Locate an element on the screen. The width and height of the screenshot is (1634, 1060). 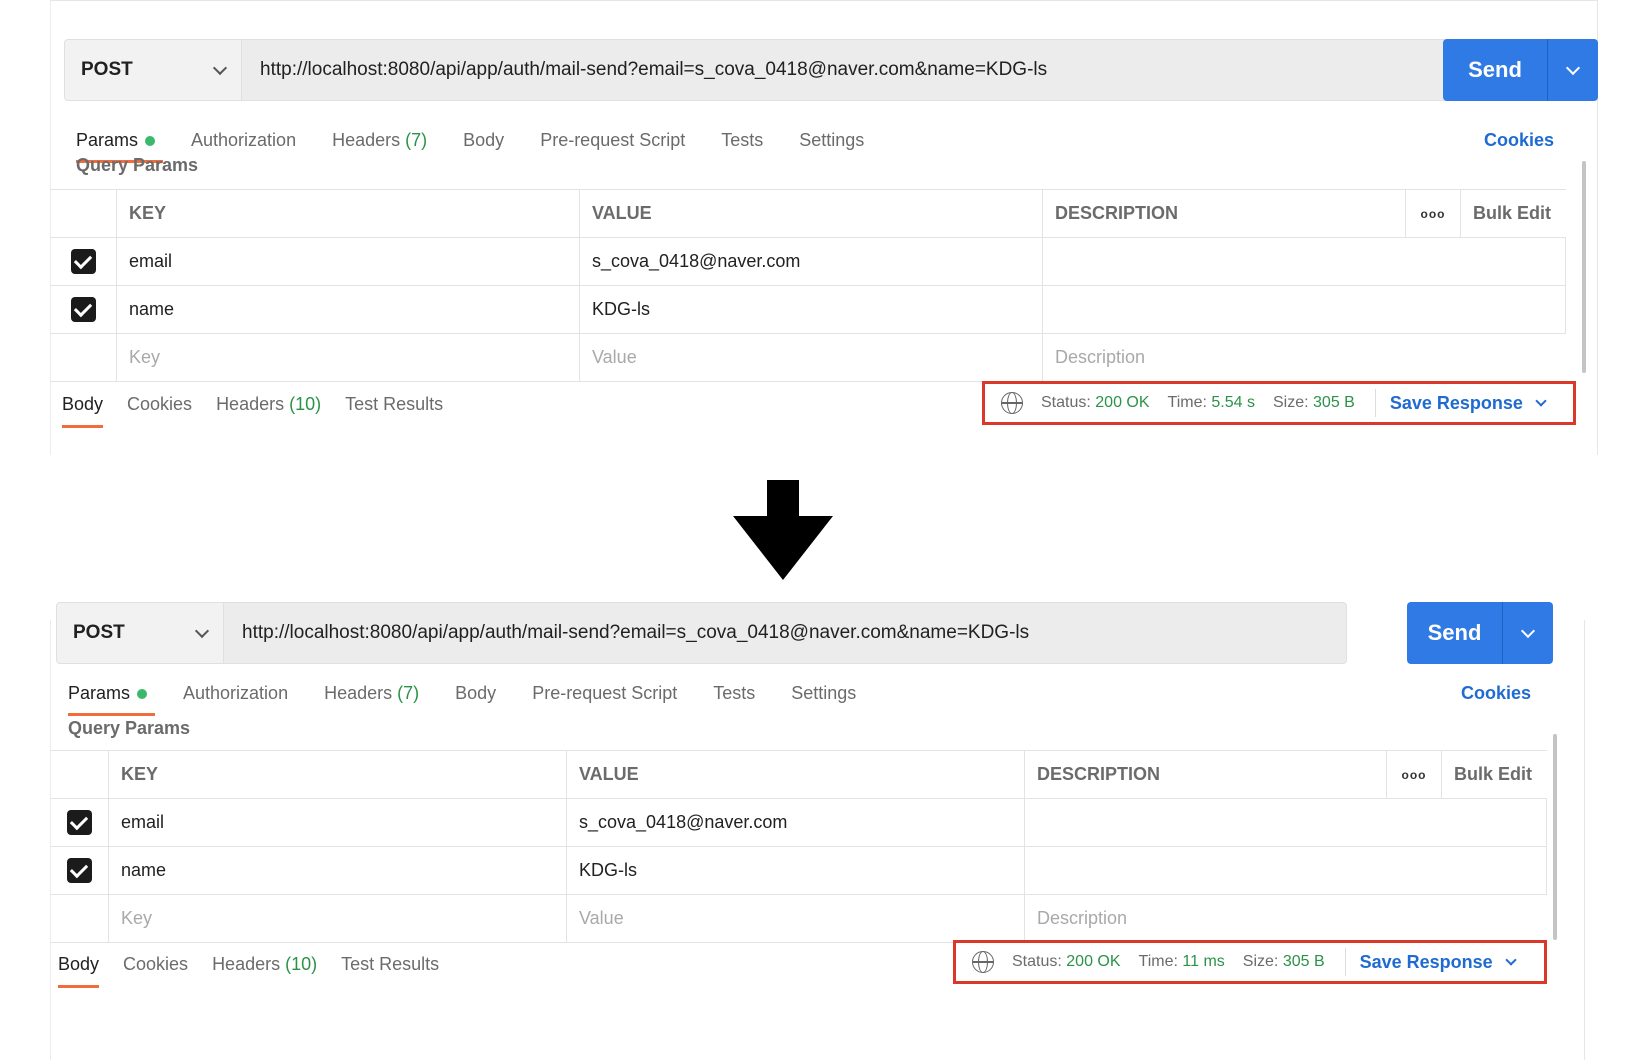
status-value: 200 OK is located at coordinates (1122, 402).